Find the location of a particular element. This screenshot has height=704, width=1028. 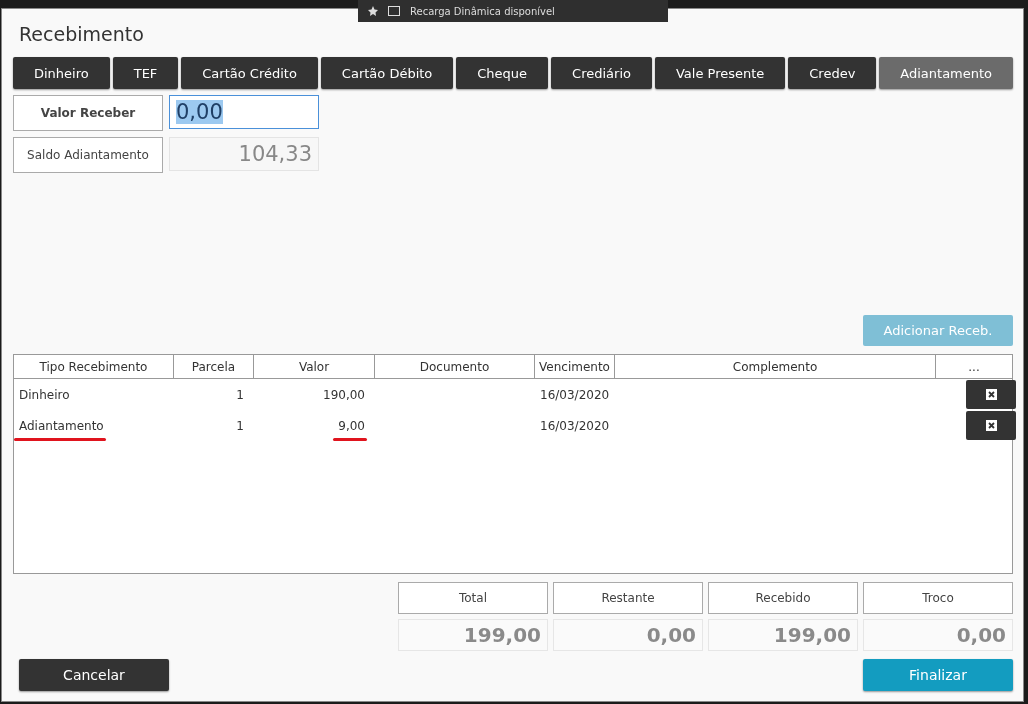

table-cell-text: 190,00 is located at coordinates (344, 394).